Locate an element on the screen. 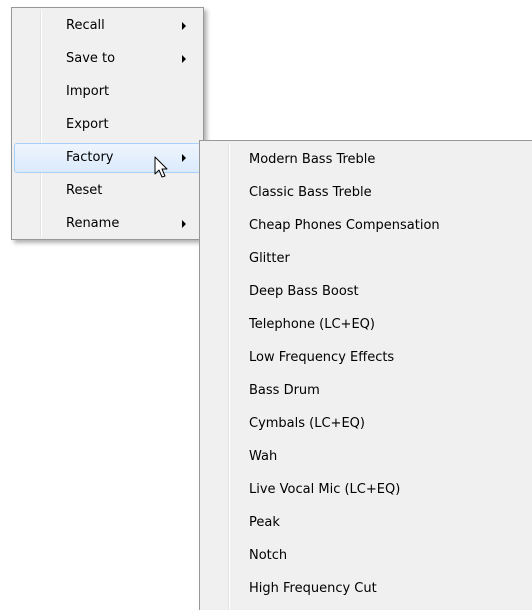  submenu-item-telephone: Telephone (LC+EQ) is located at coordinates (367, 324).